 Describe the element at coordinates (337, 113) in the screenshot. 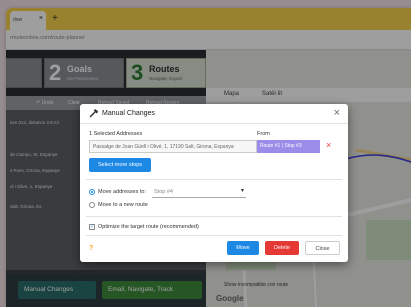

I see `close-icon: ×` at that location.